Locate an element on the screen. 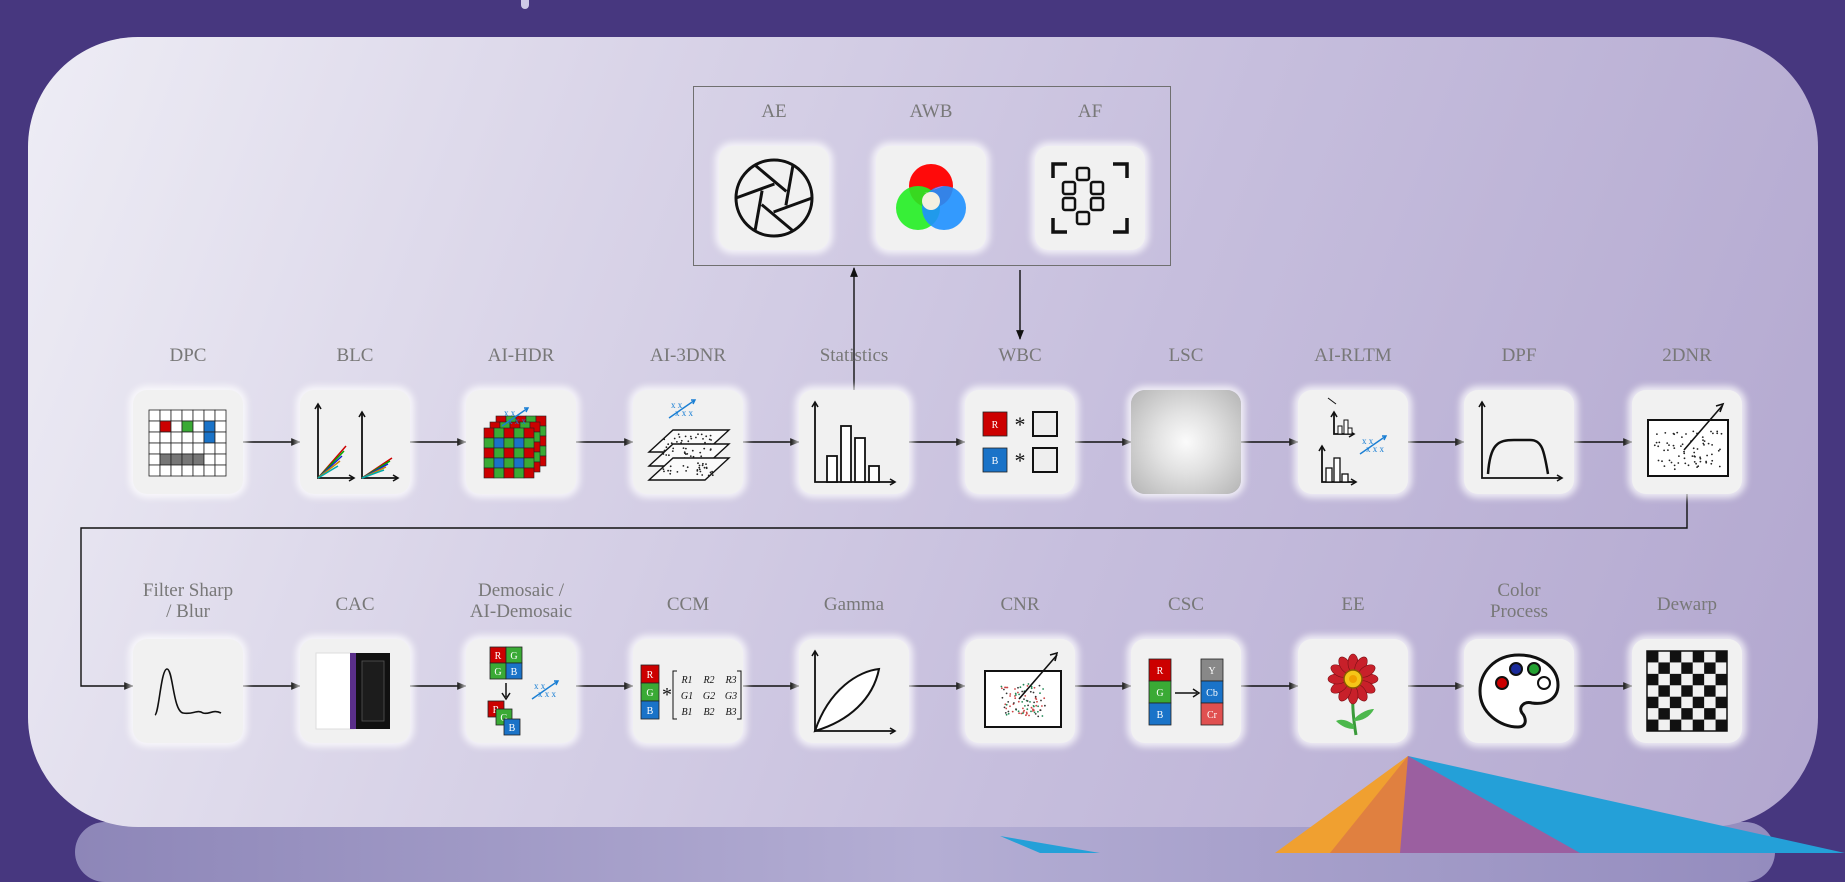  stage-tile-cnr is located at coordinates (1020, 691).